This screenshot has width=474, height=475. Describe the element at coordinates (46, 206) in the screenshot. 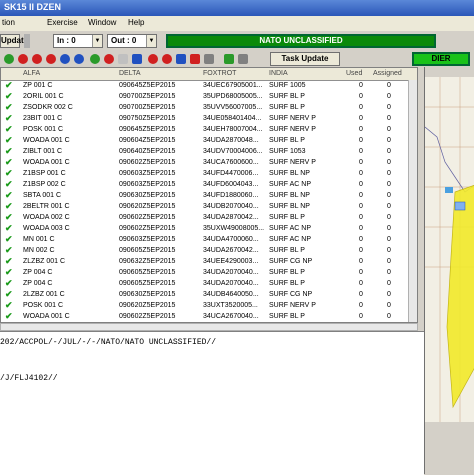

I see `cell-alfa: 2BELTR 001 C` at that location.